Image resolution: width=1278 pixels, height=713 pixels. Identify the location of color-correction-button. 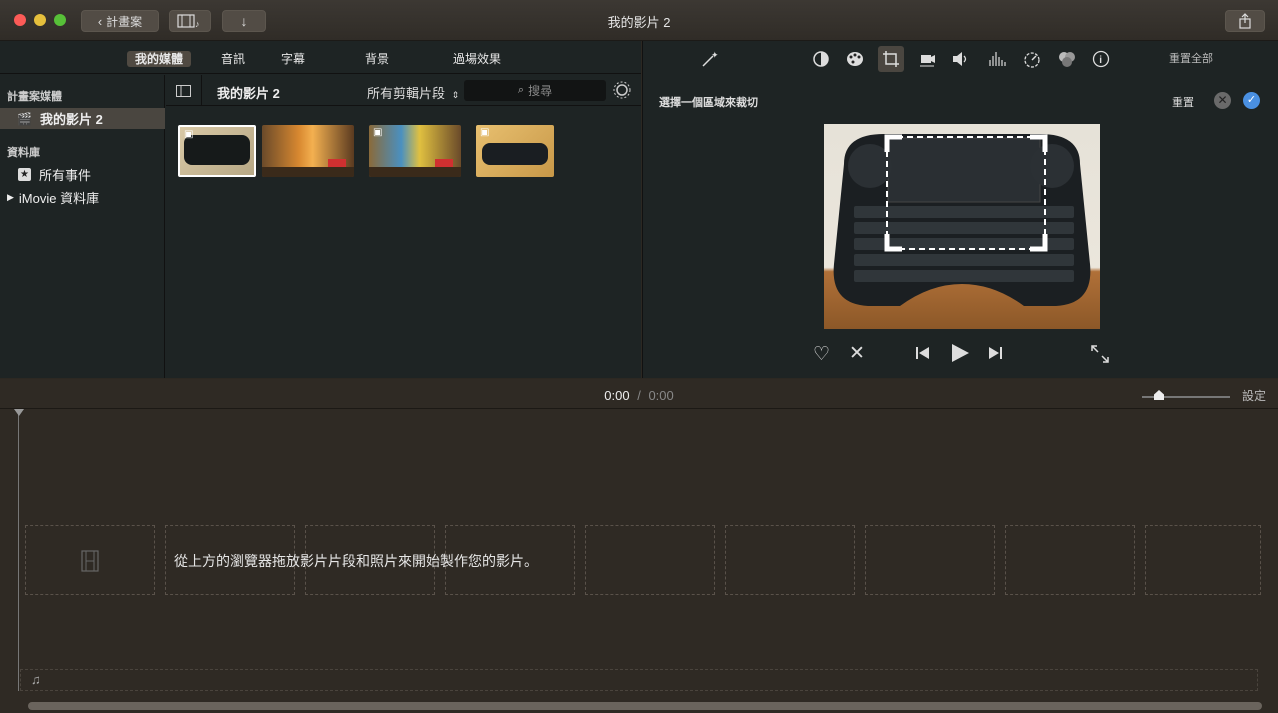
(855, 59).